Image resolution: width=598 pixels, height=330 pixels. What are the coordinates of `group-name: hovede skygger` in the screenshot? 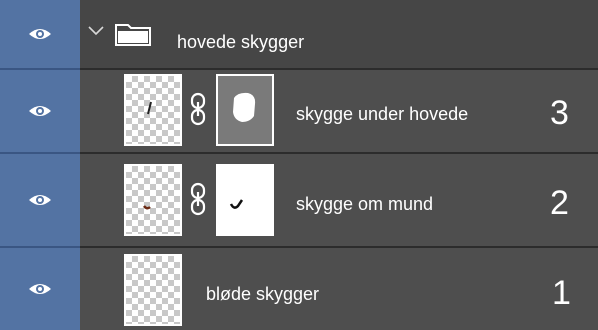 It's located at (241, 42).